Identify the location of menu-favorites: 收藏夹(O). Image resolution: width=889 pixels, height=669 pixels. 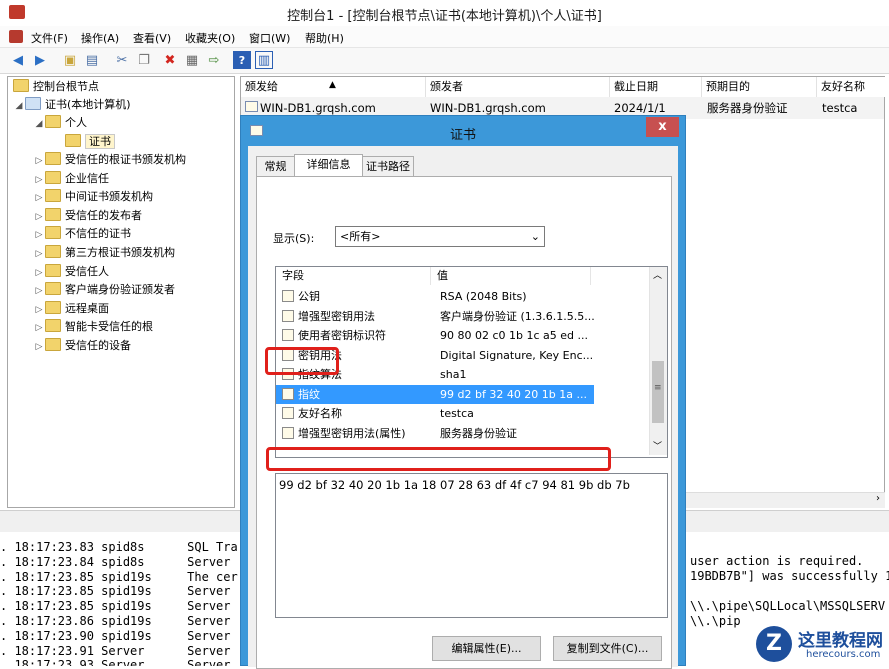
(210, 38).